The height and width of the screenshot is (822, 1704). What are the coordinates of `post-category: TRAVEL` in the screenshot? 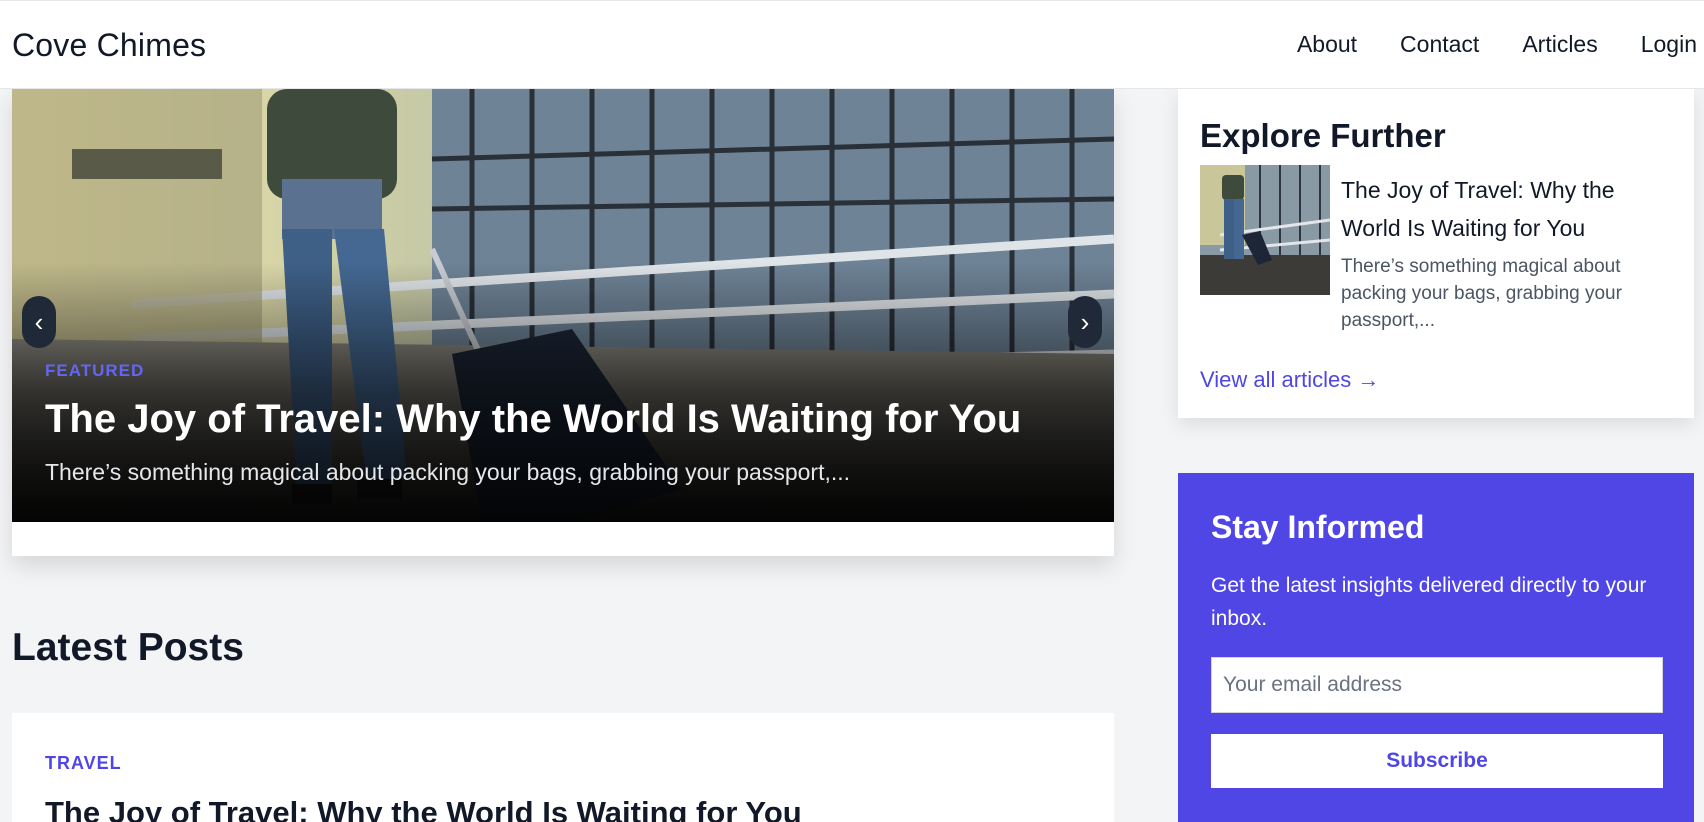 It's located at (83, 763).